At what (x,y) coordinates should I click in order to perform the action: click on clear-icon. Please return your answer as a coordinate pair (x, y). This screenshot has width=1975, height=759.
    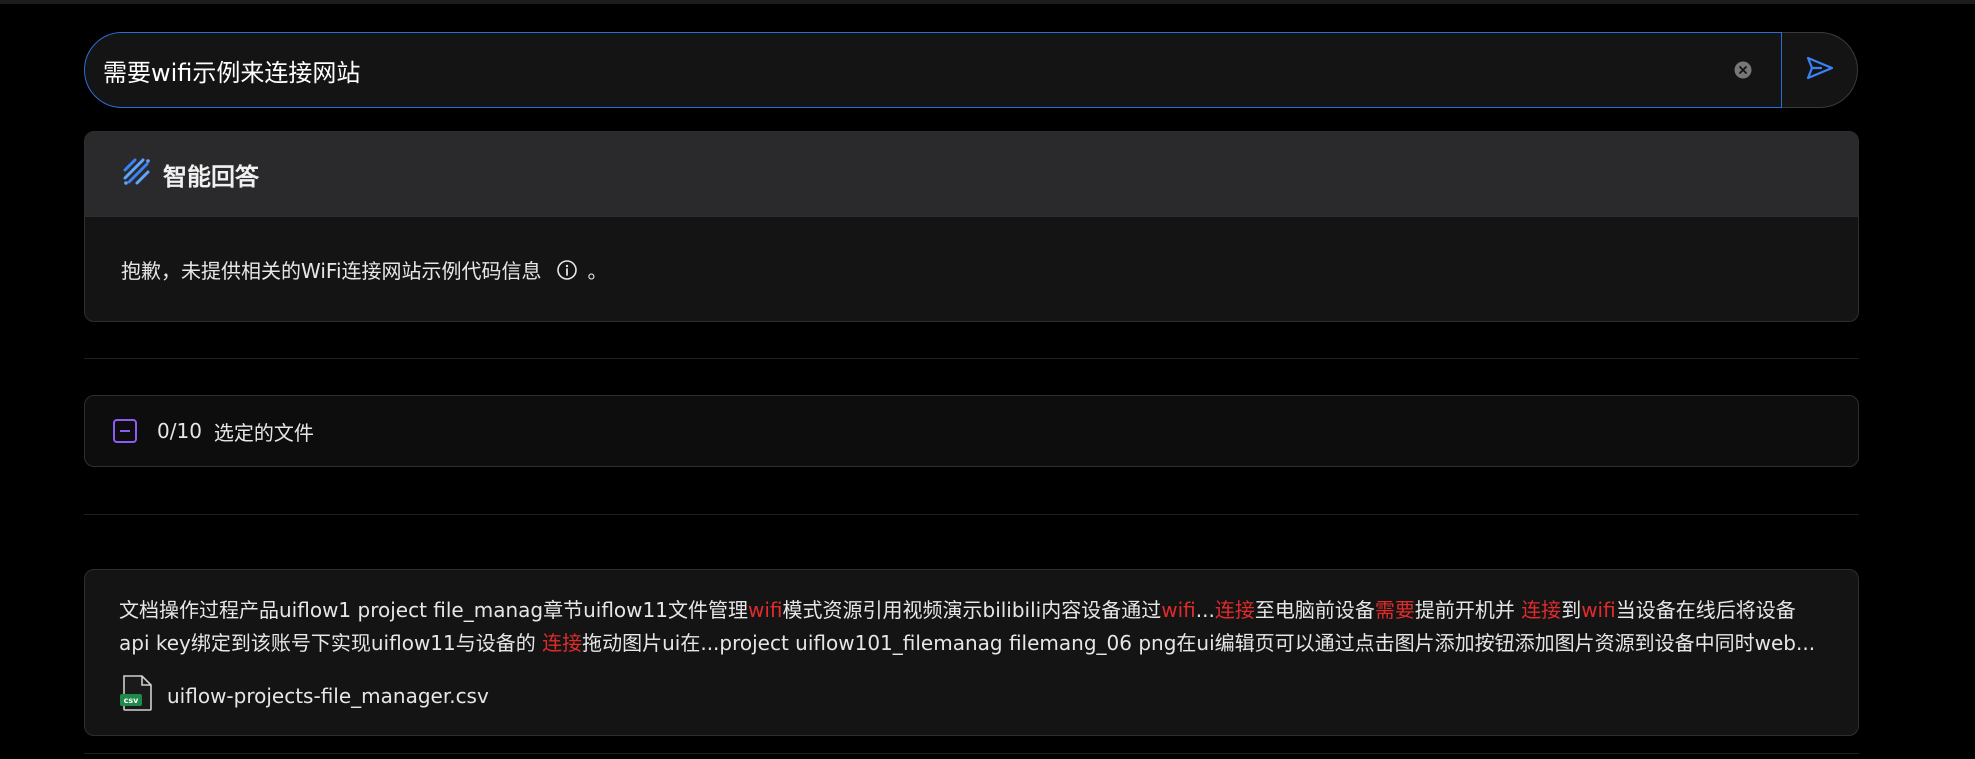
    Looking at the image, I should click on (1743, 70).